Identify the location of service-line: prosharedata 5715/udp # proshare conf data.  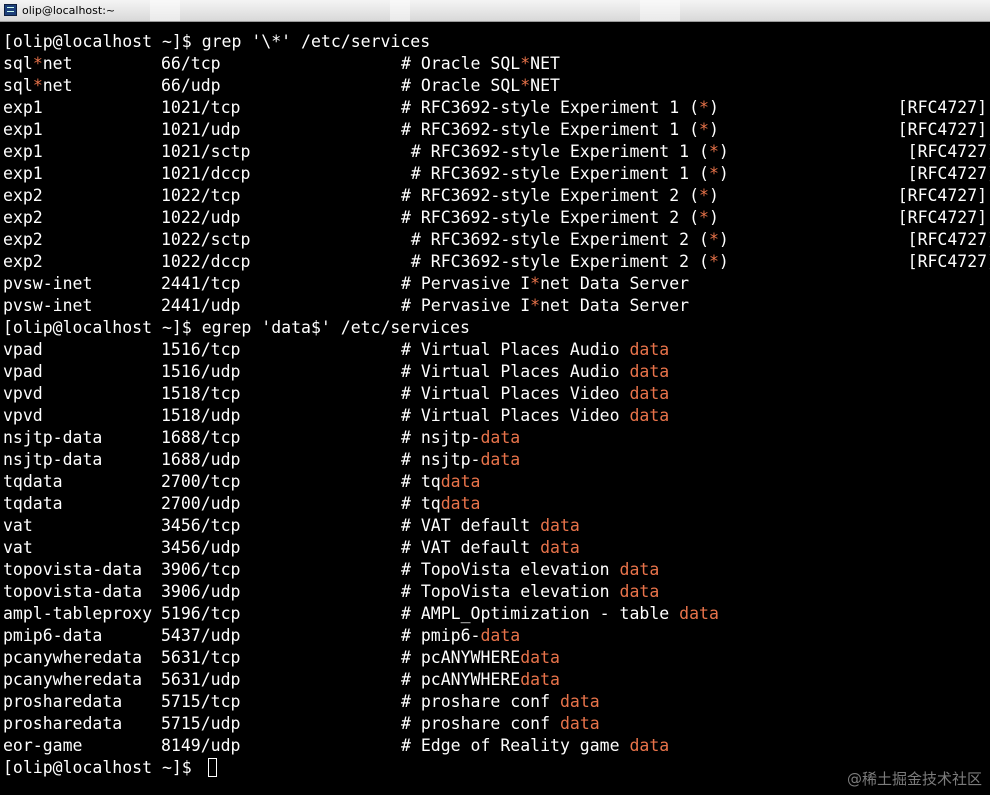
(496, 724).